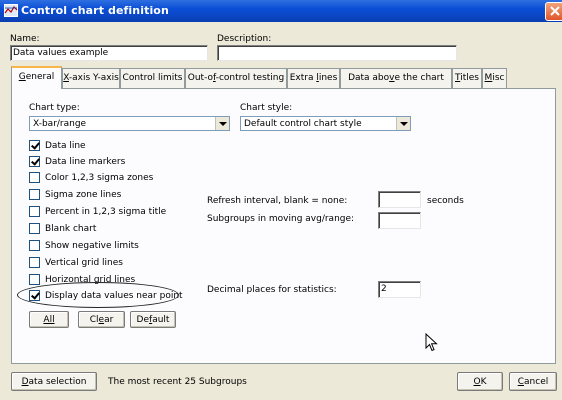 This screenshot has height=400, width=562. What do you see at coordinates (101, 319) in the screenshot?
I see `clear-button: Clear` at bounding box center [101, 319].